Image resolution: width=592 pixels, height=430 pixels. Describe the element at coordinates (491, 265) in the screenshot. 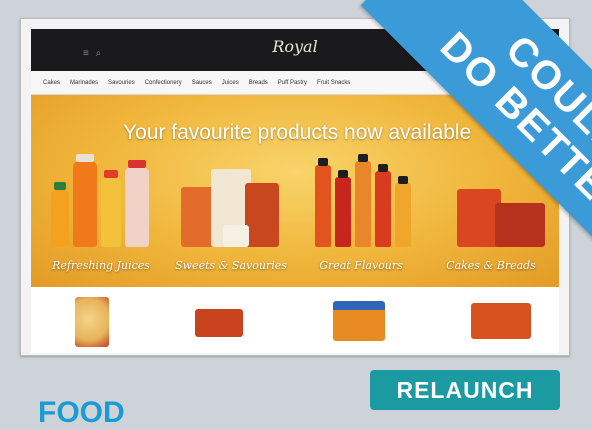

I see `category-label-cakes: Cakes & Breads` at that location.